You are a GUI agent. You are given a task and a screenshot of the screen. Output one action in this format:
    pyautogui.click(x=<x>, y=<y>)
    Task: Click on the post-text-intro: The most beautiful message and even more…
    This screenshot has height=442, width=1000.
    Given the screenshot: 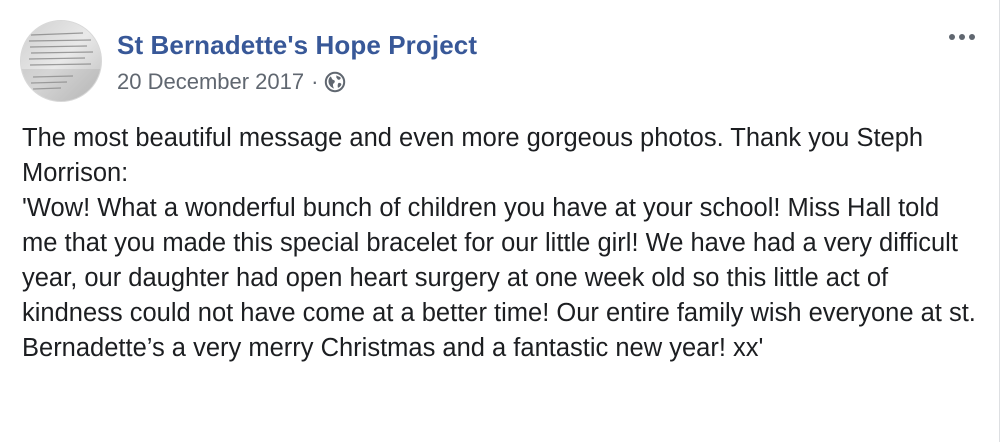 What is the action you would take?
    pyautogui.click(x=473, y=155)
    